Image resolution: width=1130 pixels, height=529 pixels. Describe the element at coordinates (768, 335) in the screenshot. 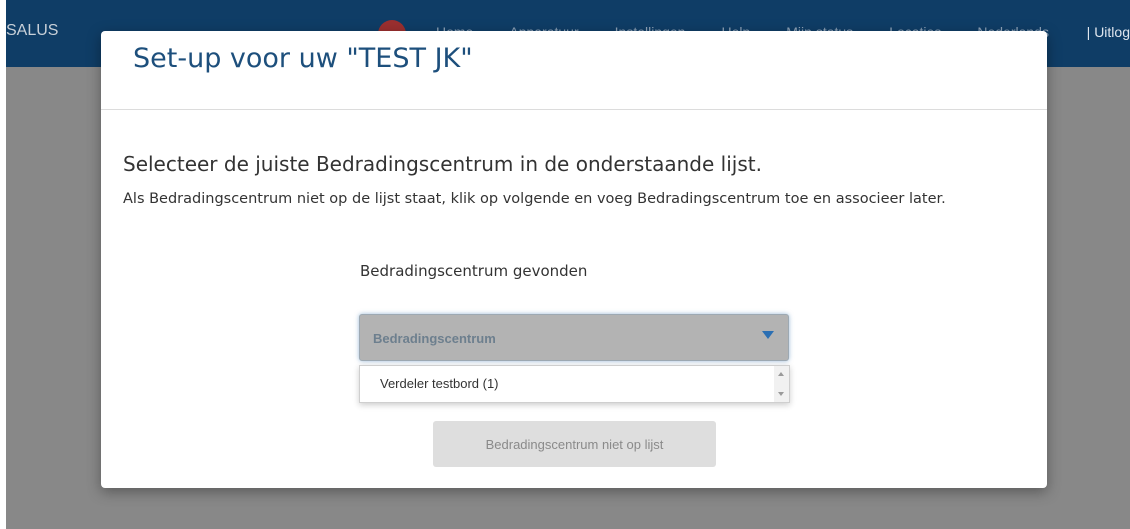

I see `chevron-down-icon` at that location.